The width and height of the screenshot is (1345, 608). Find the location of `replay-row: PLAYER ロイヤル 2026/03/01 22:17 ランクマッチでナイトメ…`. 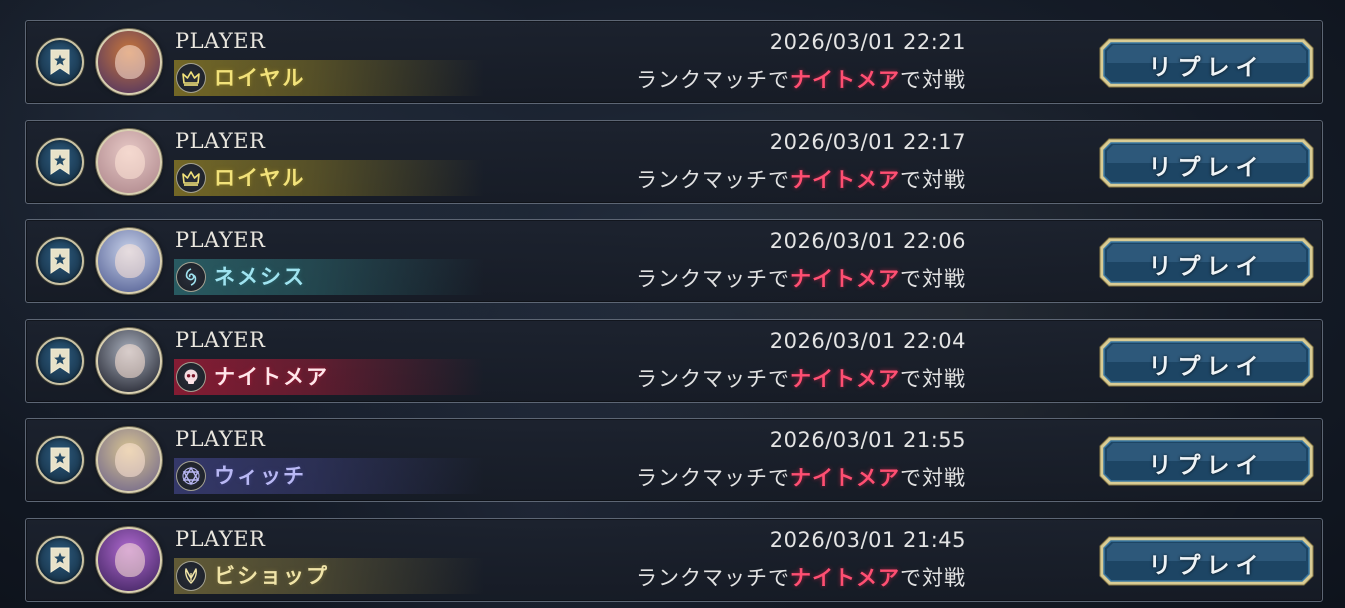

replay-row: PLAYER ロイヤル 2026/03/01 22:17 ランクマッチでナイトメ… is located at coordinates (674, 161).